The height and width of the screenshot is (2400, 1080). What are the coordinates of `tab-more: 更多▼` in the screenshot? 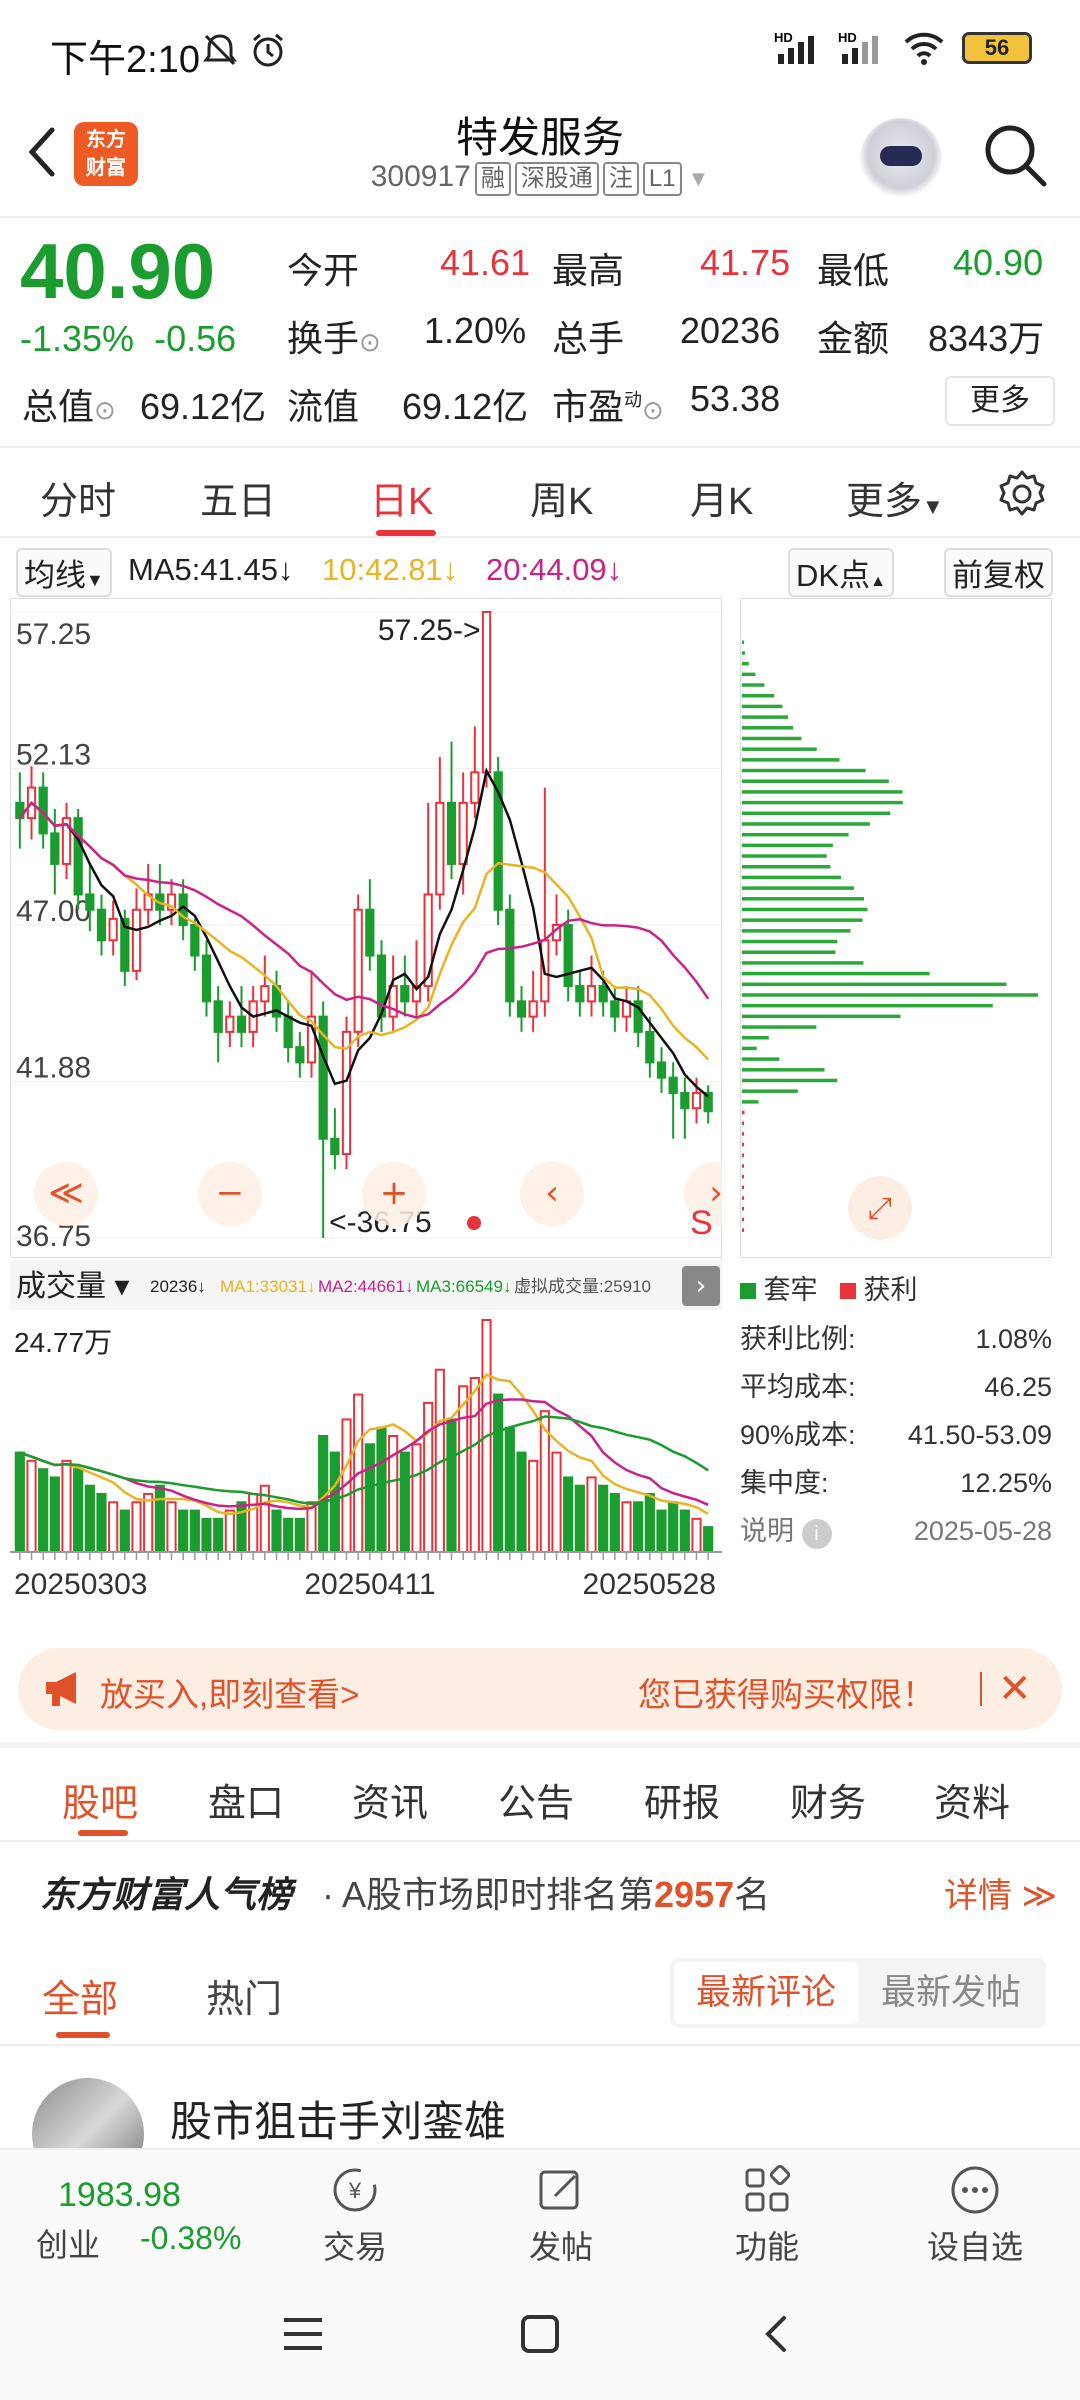 It's located at (895, 497).